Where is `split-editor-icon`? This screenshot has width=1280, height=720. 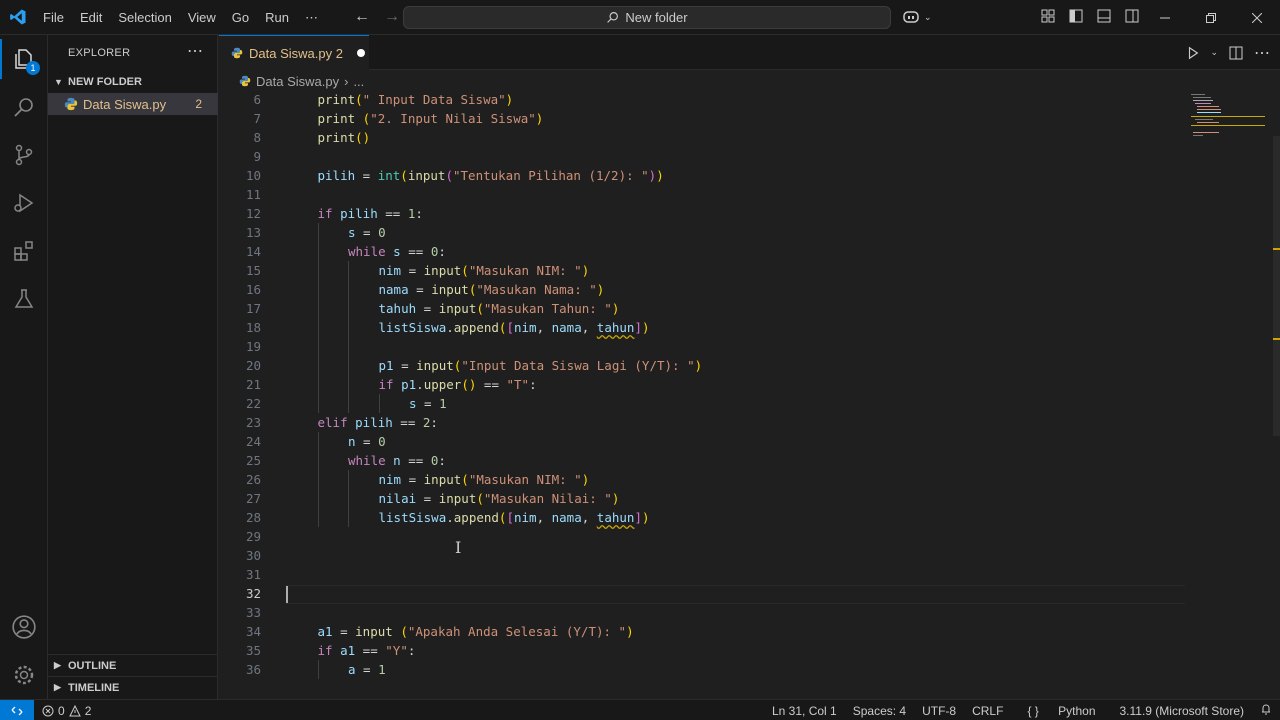 split-editor-icon is located at coordinates (1236, 53).